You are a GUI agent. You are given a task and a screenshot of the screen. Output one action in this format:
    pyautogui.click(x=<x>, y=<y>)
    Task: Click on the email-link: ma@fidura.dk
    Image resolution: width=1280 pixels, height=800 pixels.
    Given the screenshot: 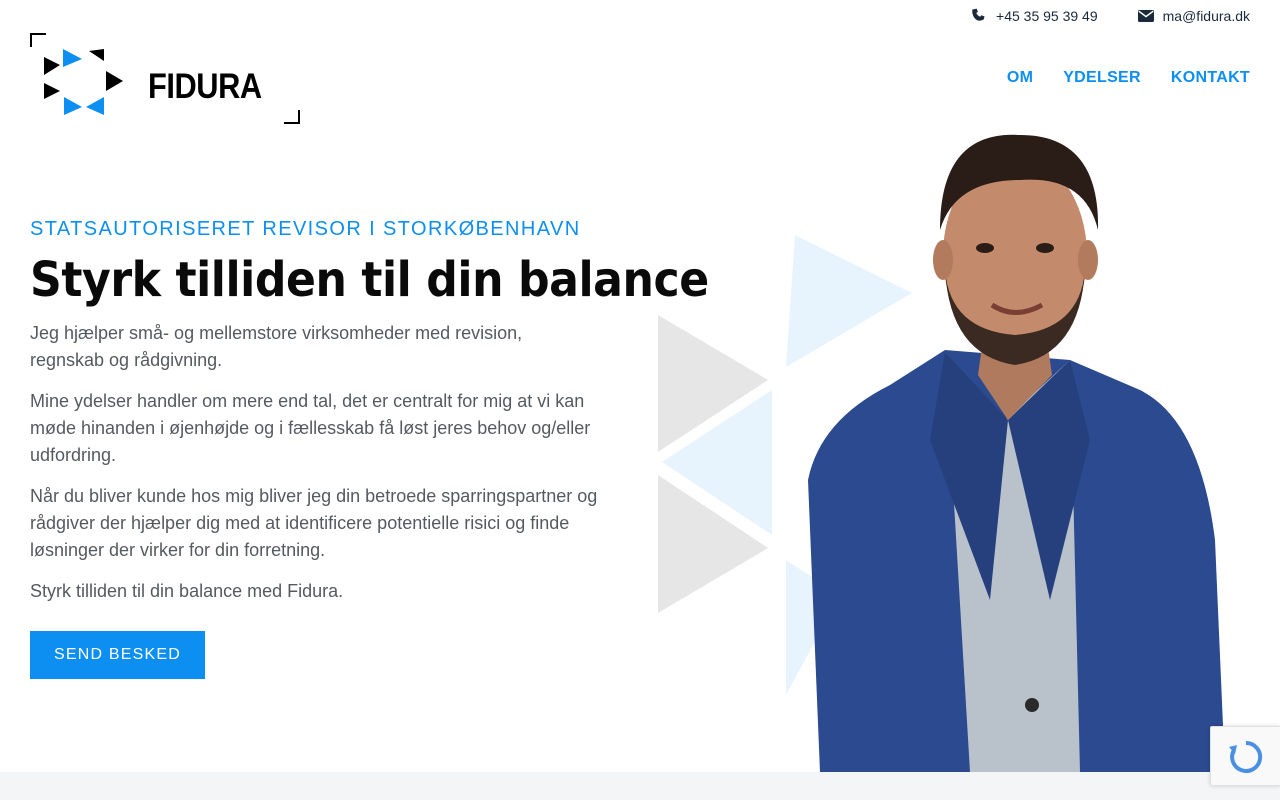 What is the action you would take?
    pyautogui.click(x=1193, y=16)
    